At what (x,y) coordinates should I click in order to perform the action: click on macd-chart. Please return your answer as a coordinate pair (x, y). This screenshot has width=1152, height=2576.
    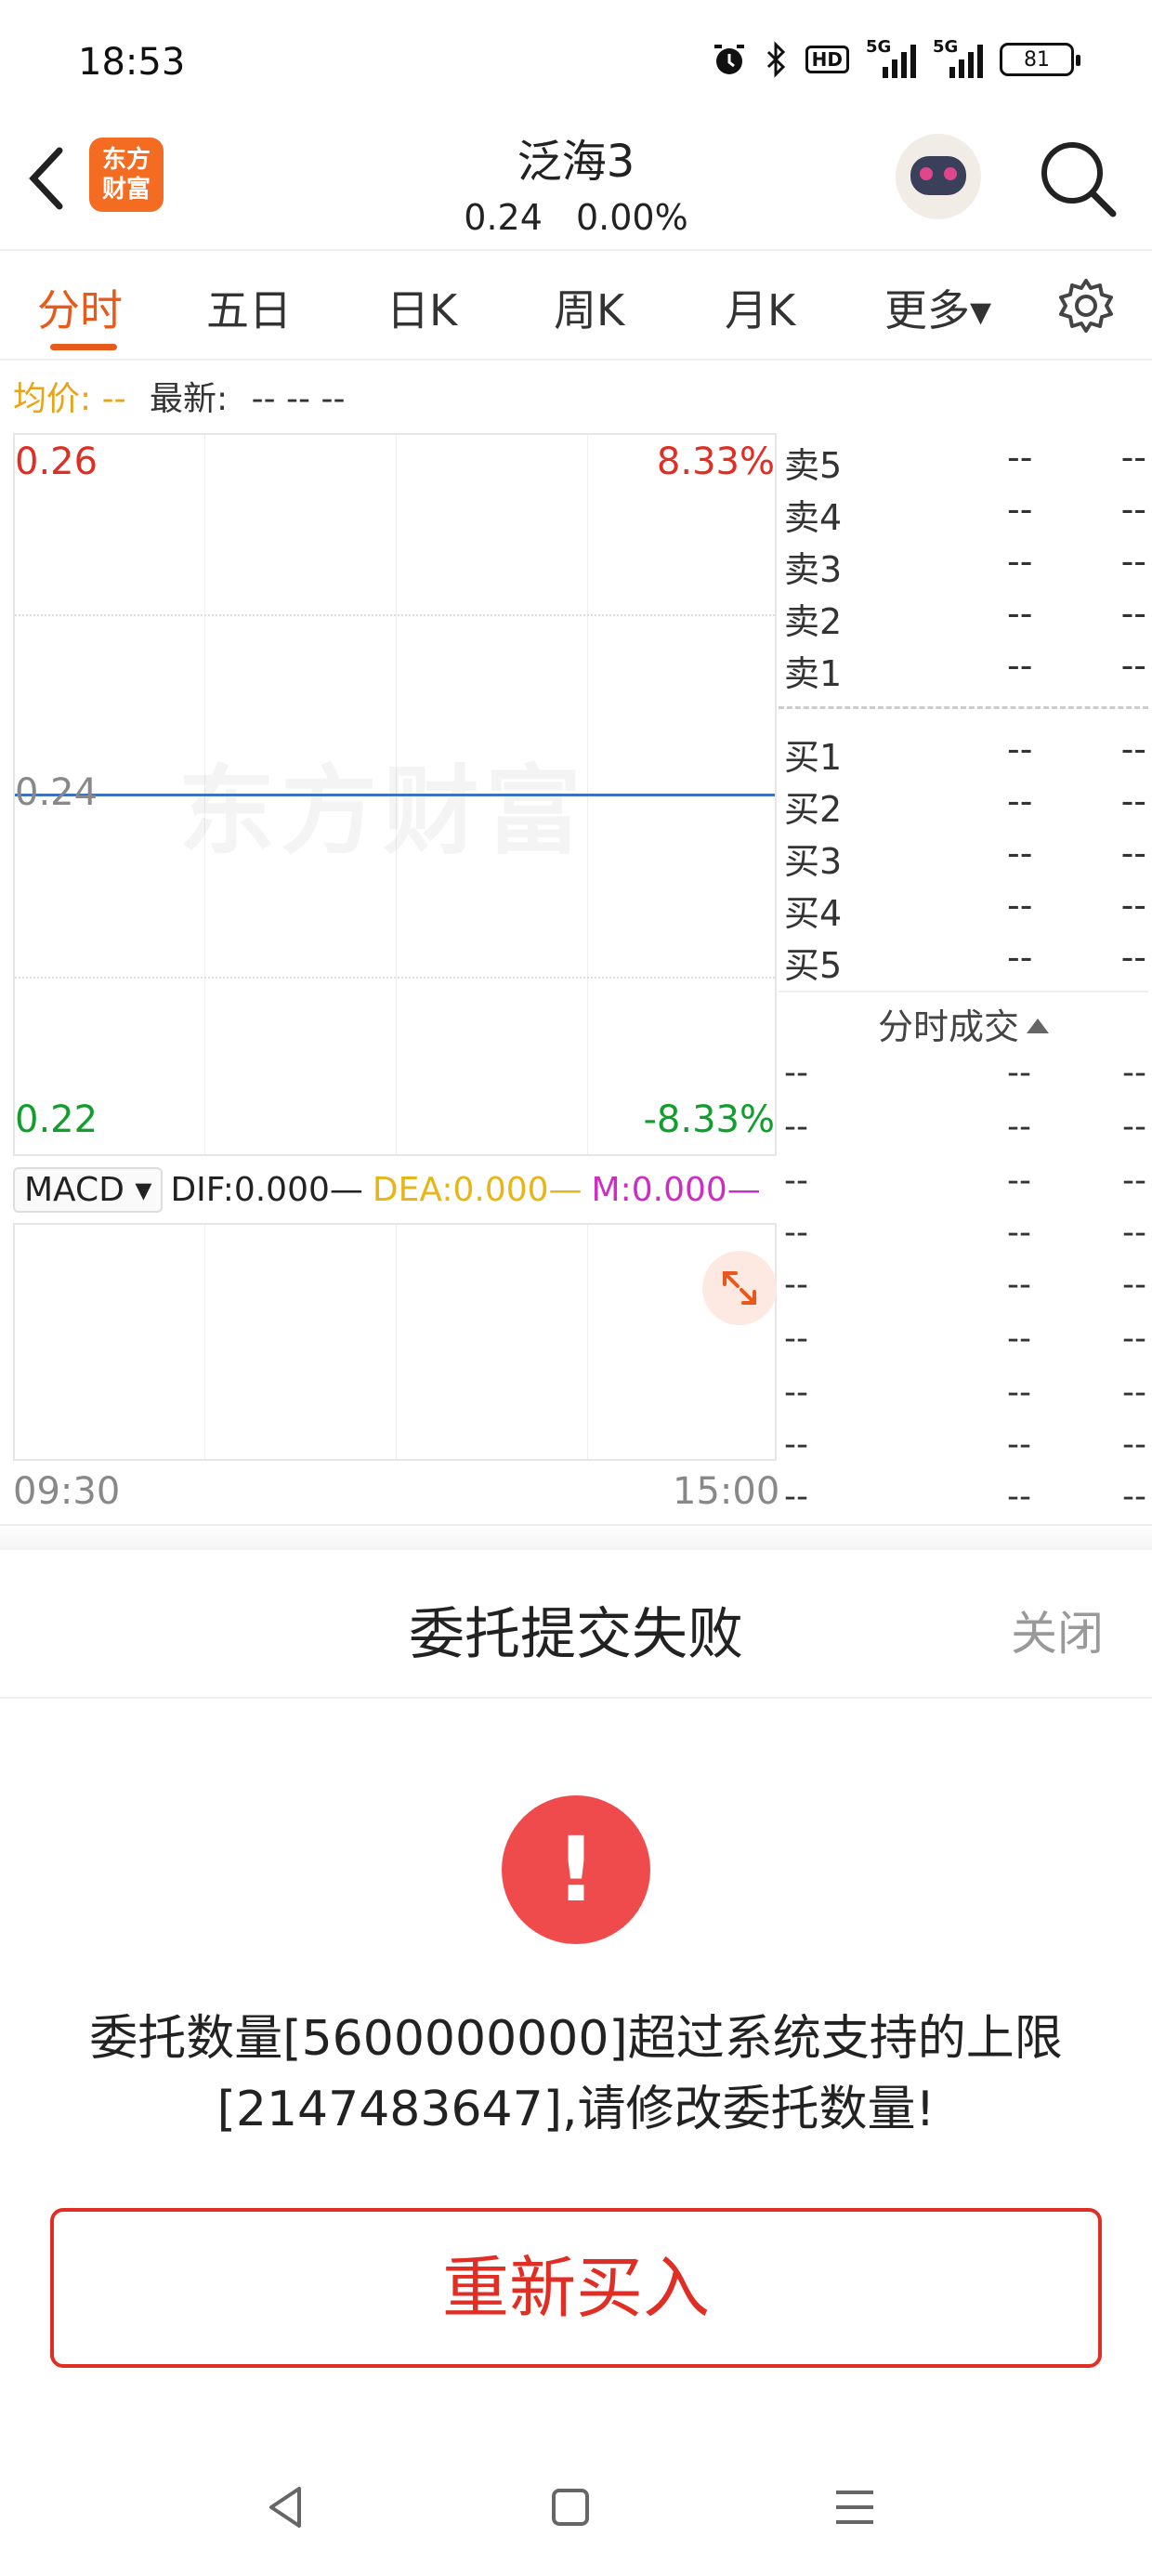
    Looking at the image, I should click on (395, 1342).